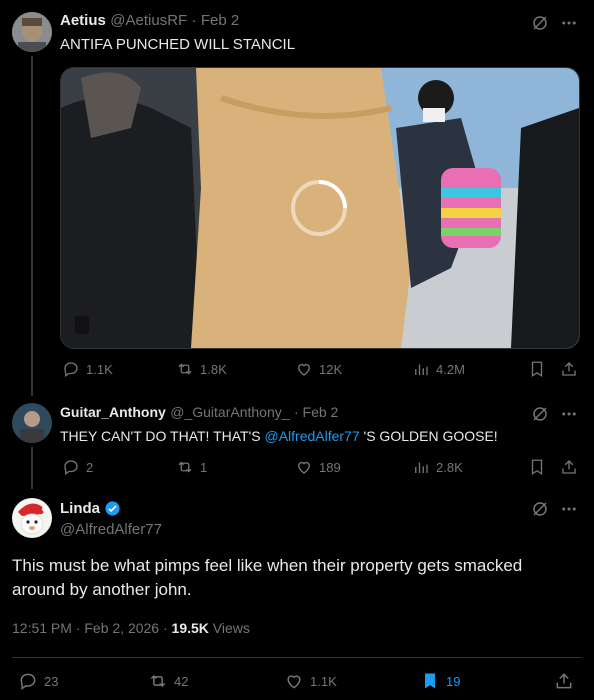 The height and width of the screenshot is (700, 594). I want to click on tweet-meta: 12:51 PM · Feb 2, 2026 · 19.5K Views, so click(131, 628).